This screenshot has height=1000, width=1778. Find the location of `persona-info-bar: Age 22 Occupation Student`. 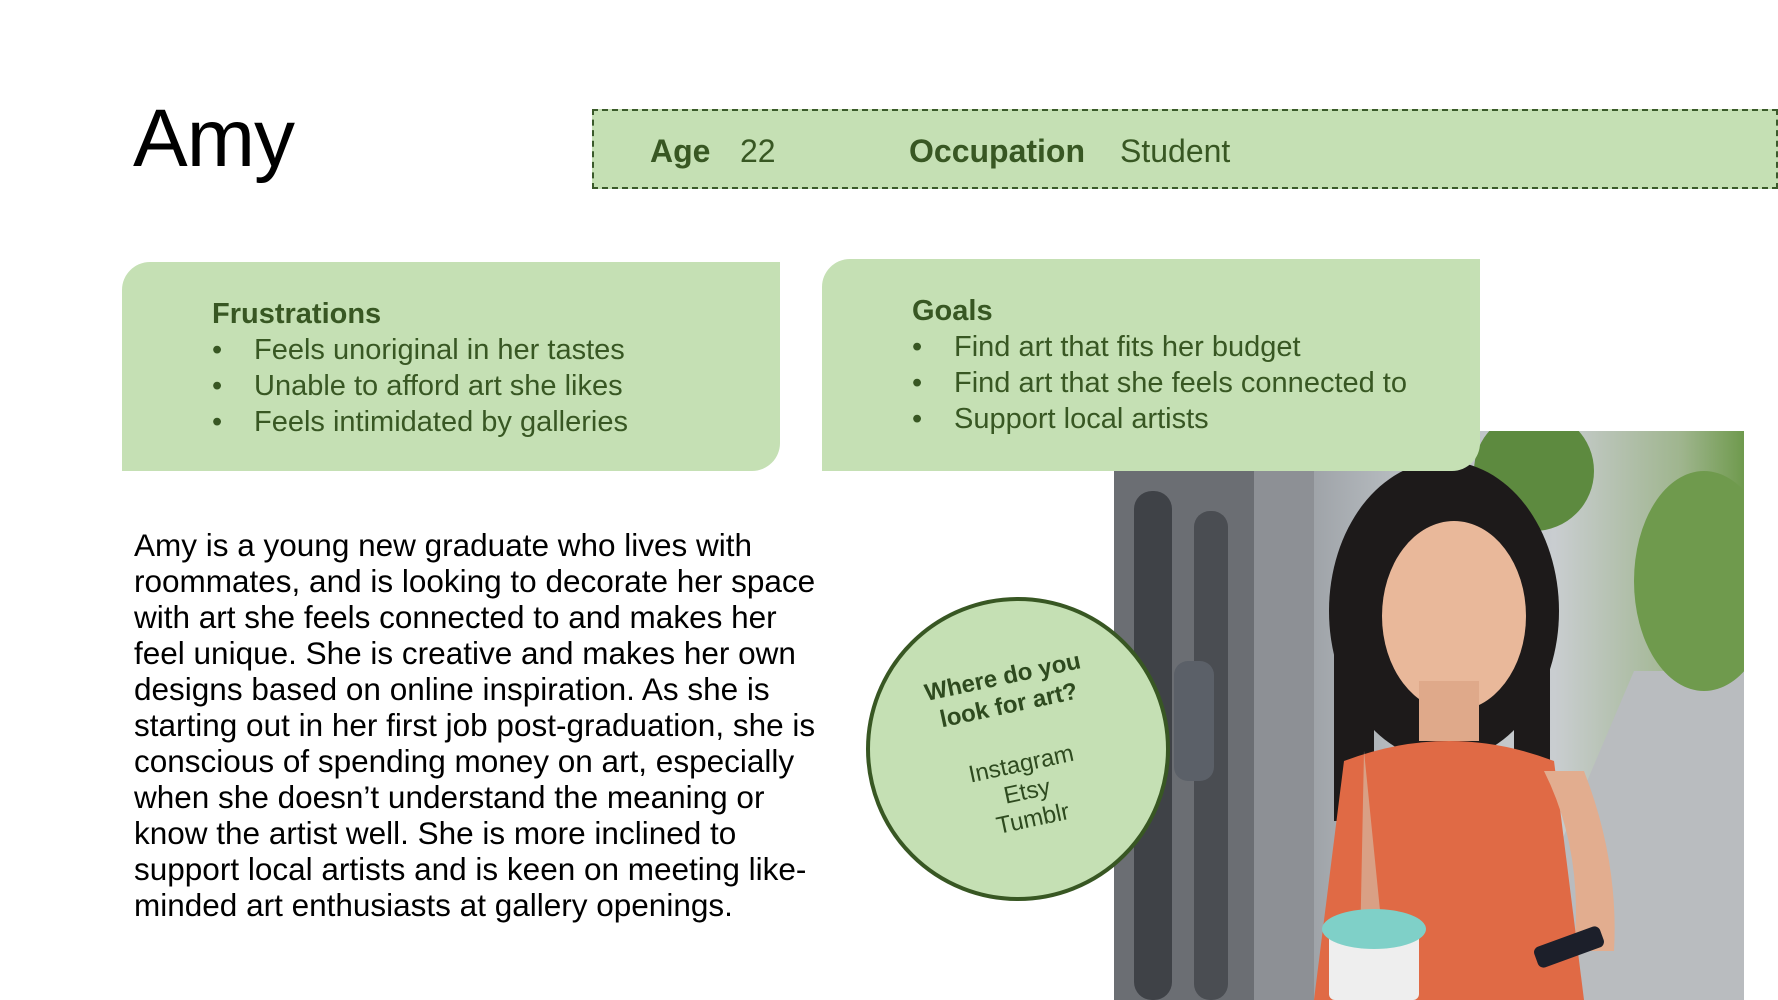

persona-info-bar: Age 22 Occupation Student is located at coordinates (1185, 149).